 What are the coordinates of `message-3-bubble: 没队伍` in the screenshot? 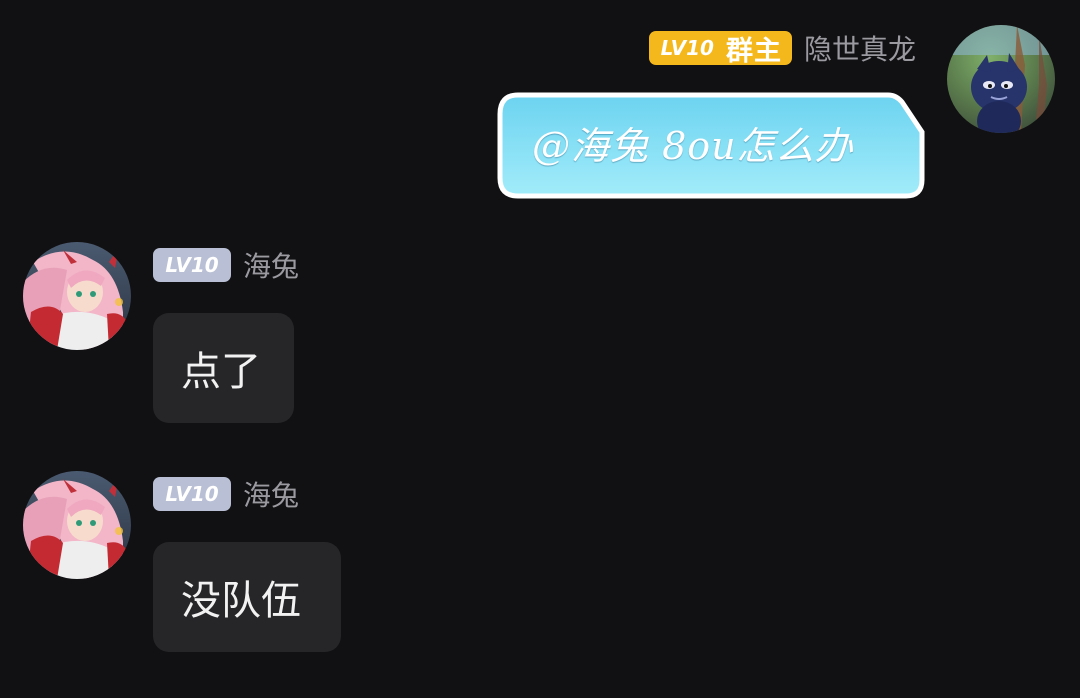 It's located at (247, 597).